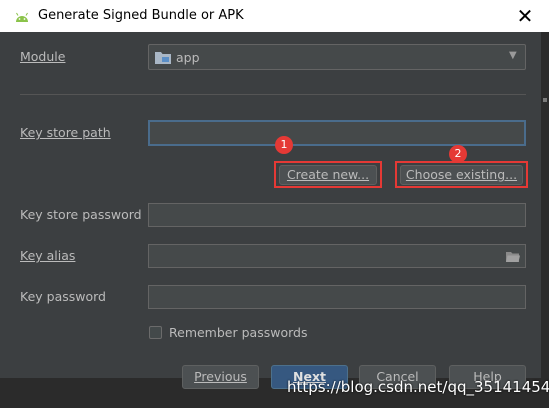 The width and height of the screenshot is (549, 408). What do you see at coordinates (545, 205) in the screenshot?
I see `background-window-edge` at bounding box center [545, 205].